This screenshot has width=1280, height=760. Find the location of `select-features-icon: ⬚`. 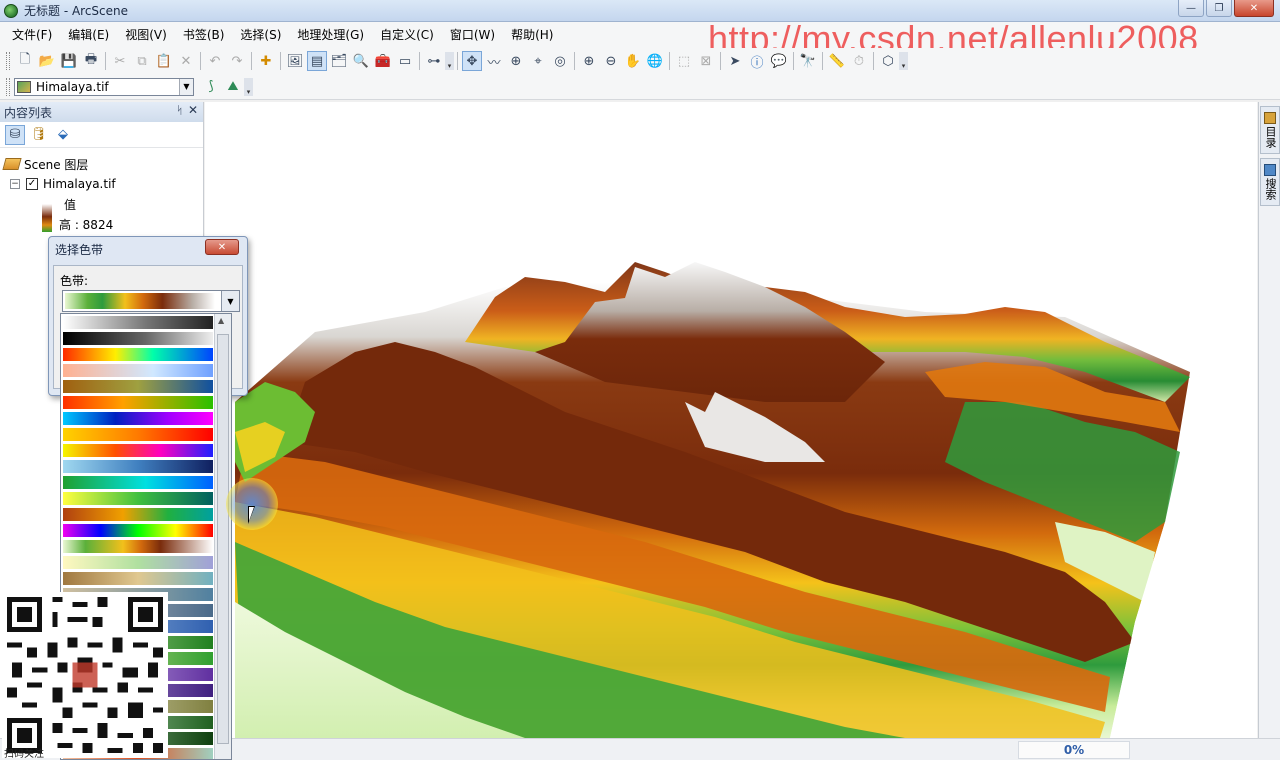

select-features-icon: ⬚ is located at coordinates (684, 61).